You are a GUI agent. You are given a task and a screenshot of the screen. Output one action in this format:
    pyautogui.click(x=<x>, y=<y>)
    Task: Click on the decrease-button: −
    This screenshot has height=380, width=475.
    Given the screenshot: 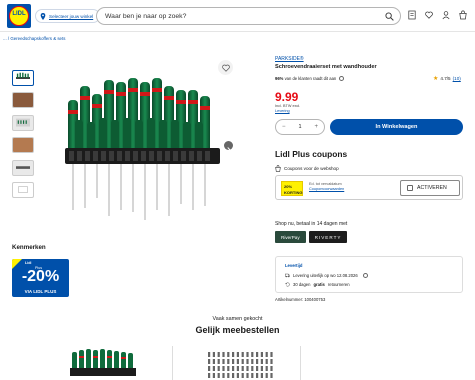 What is the action you would take?
    pyautogui.click(x=284, y=127)
    